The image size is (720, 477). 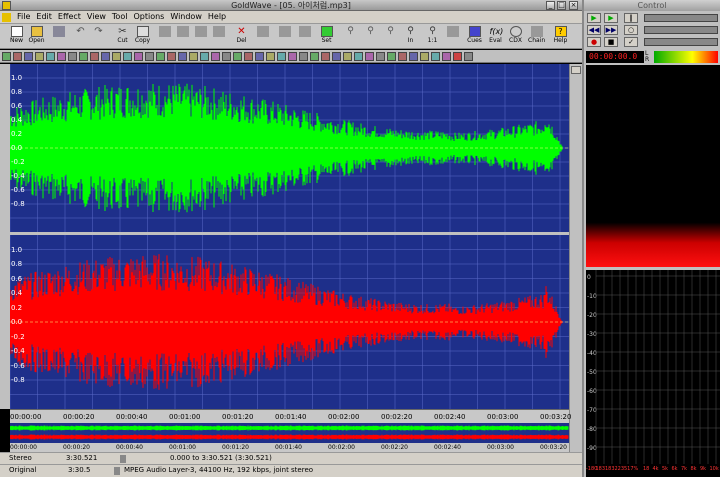 I want to click on maximize-button: □, so click(x=561, y=5).